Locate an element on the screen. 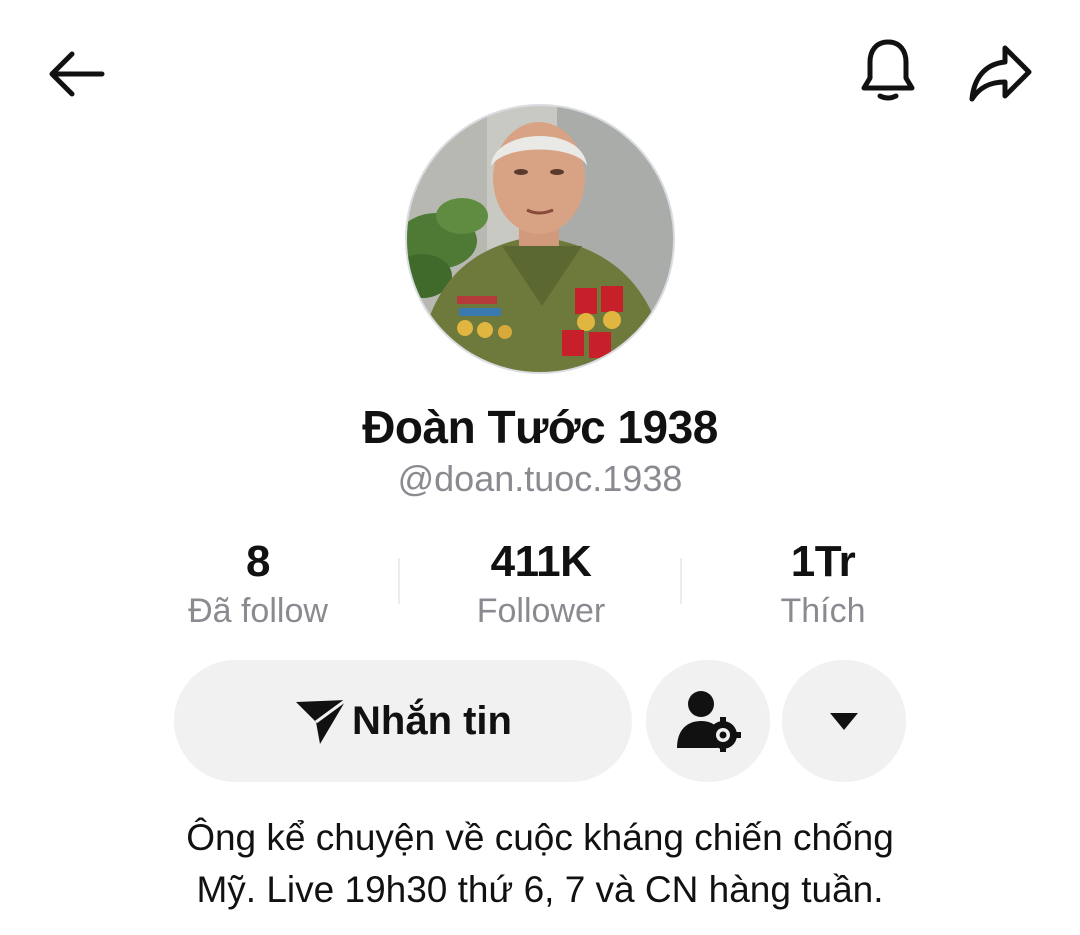  profile-username: @doan.tuoc.1938 is located at coordinates (540, 478).